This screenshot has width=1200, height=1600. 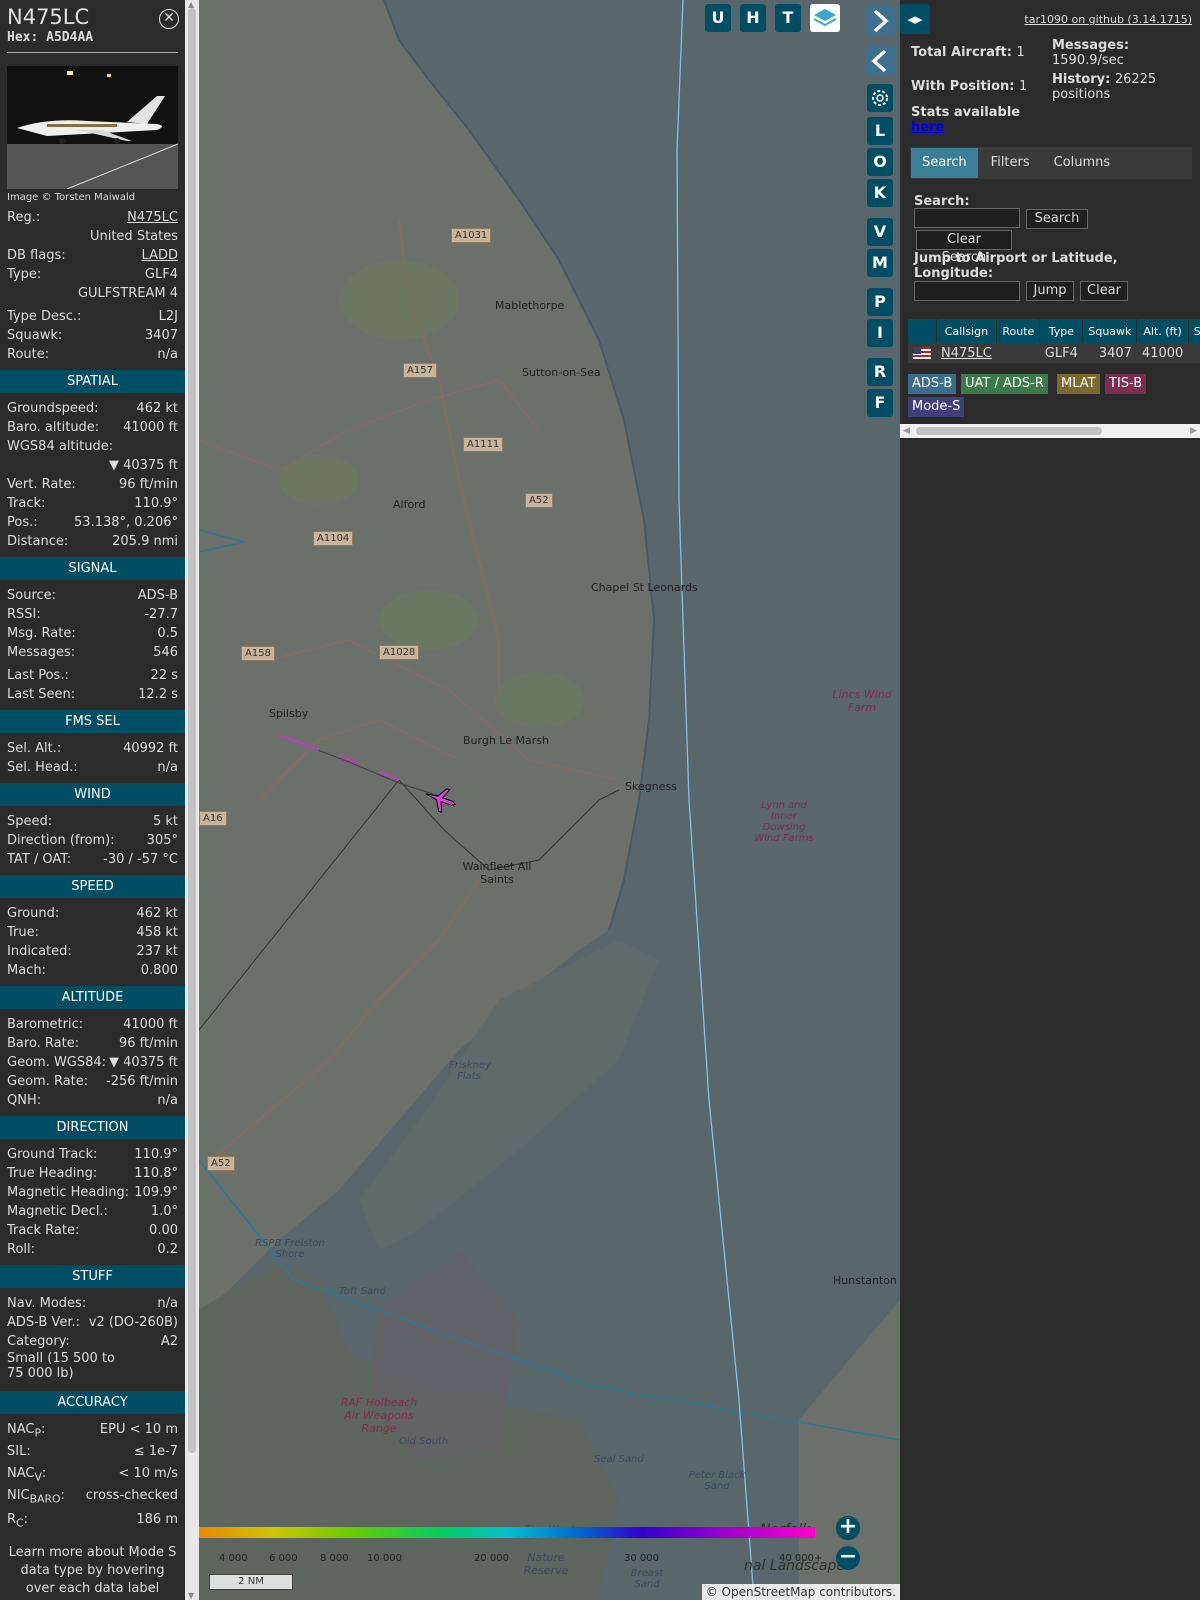 What do you see at coordinates (880, 372) in the screenshot?
I see `button-r: R` at bounding box center [880, 372].